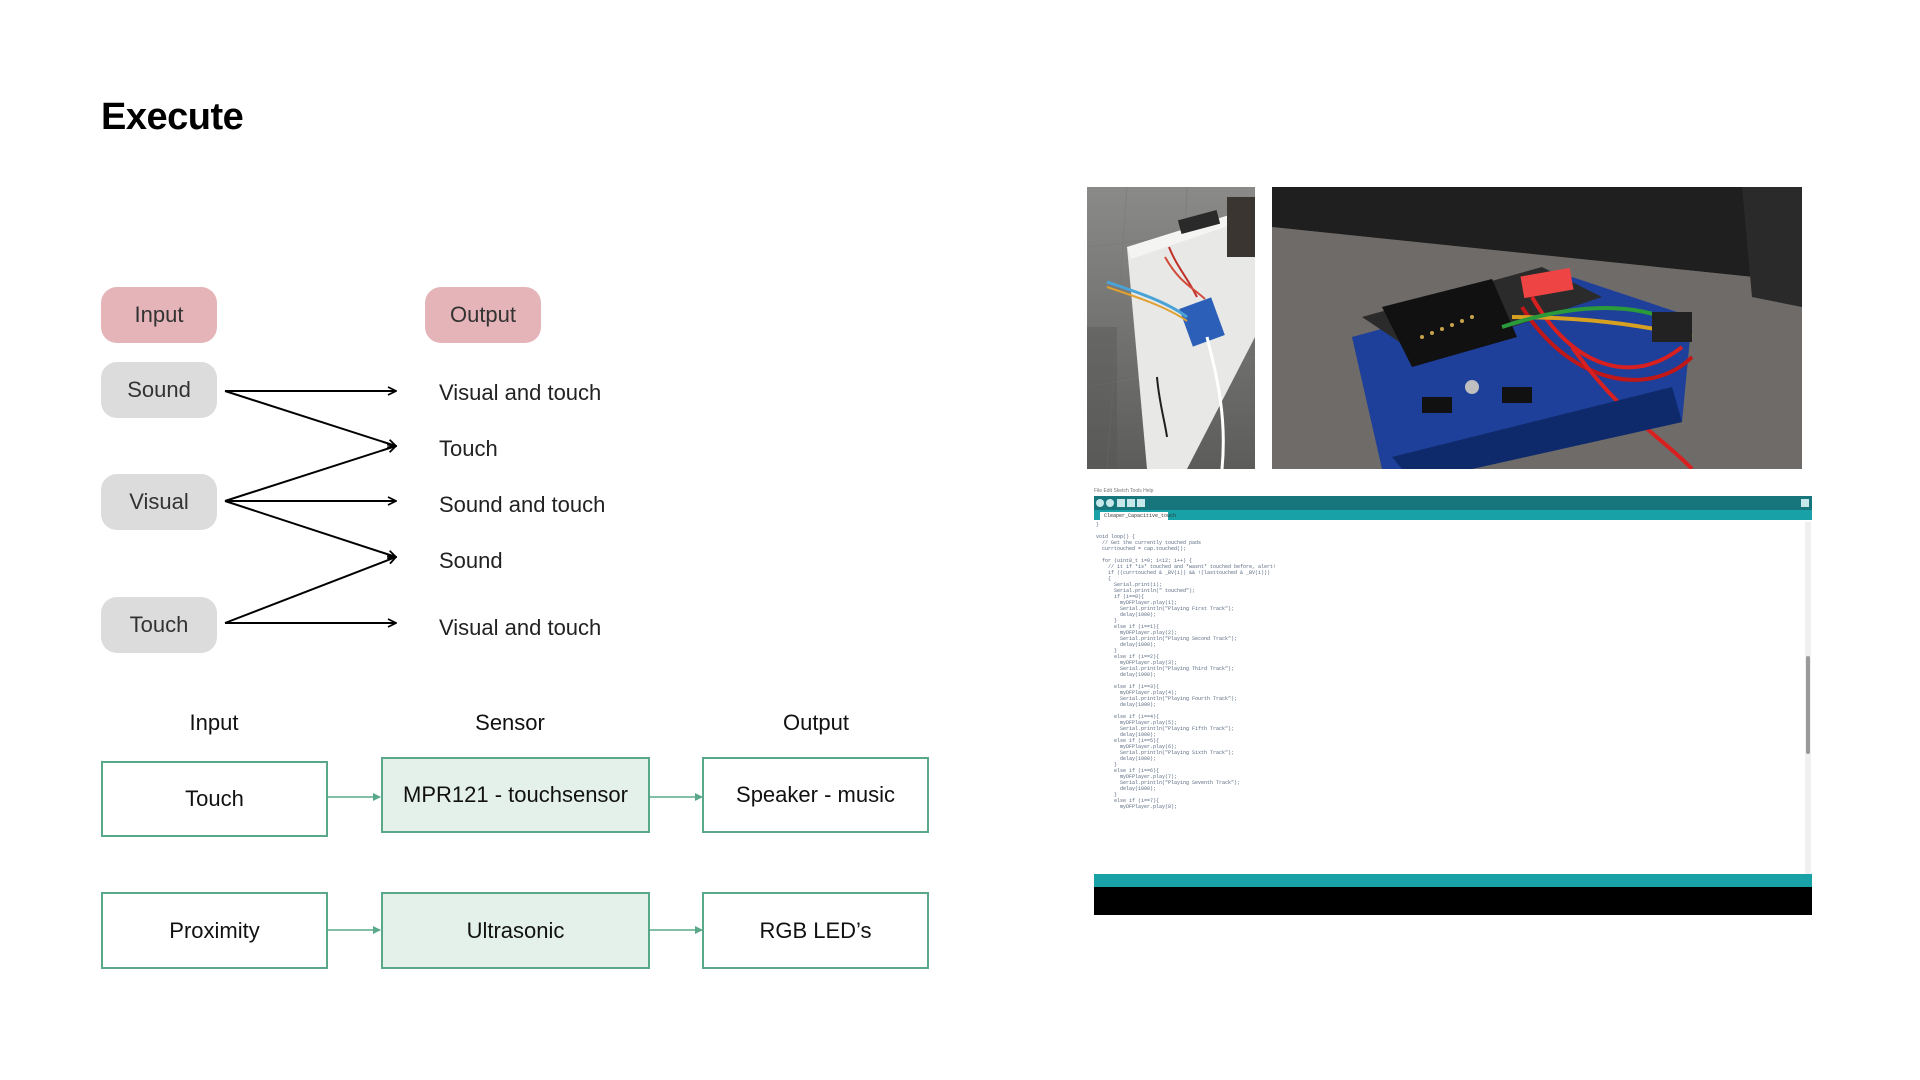  What do you see at coordinates (1537, 328) in the screenshot?
I see `photo-board-closeup` at bounding box center [1537, 328].